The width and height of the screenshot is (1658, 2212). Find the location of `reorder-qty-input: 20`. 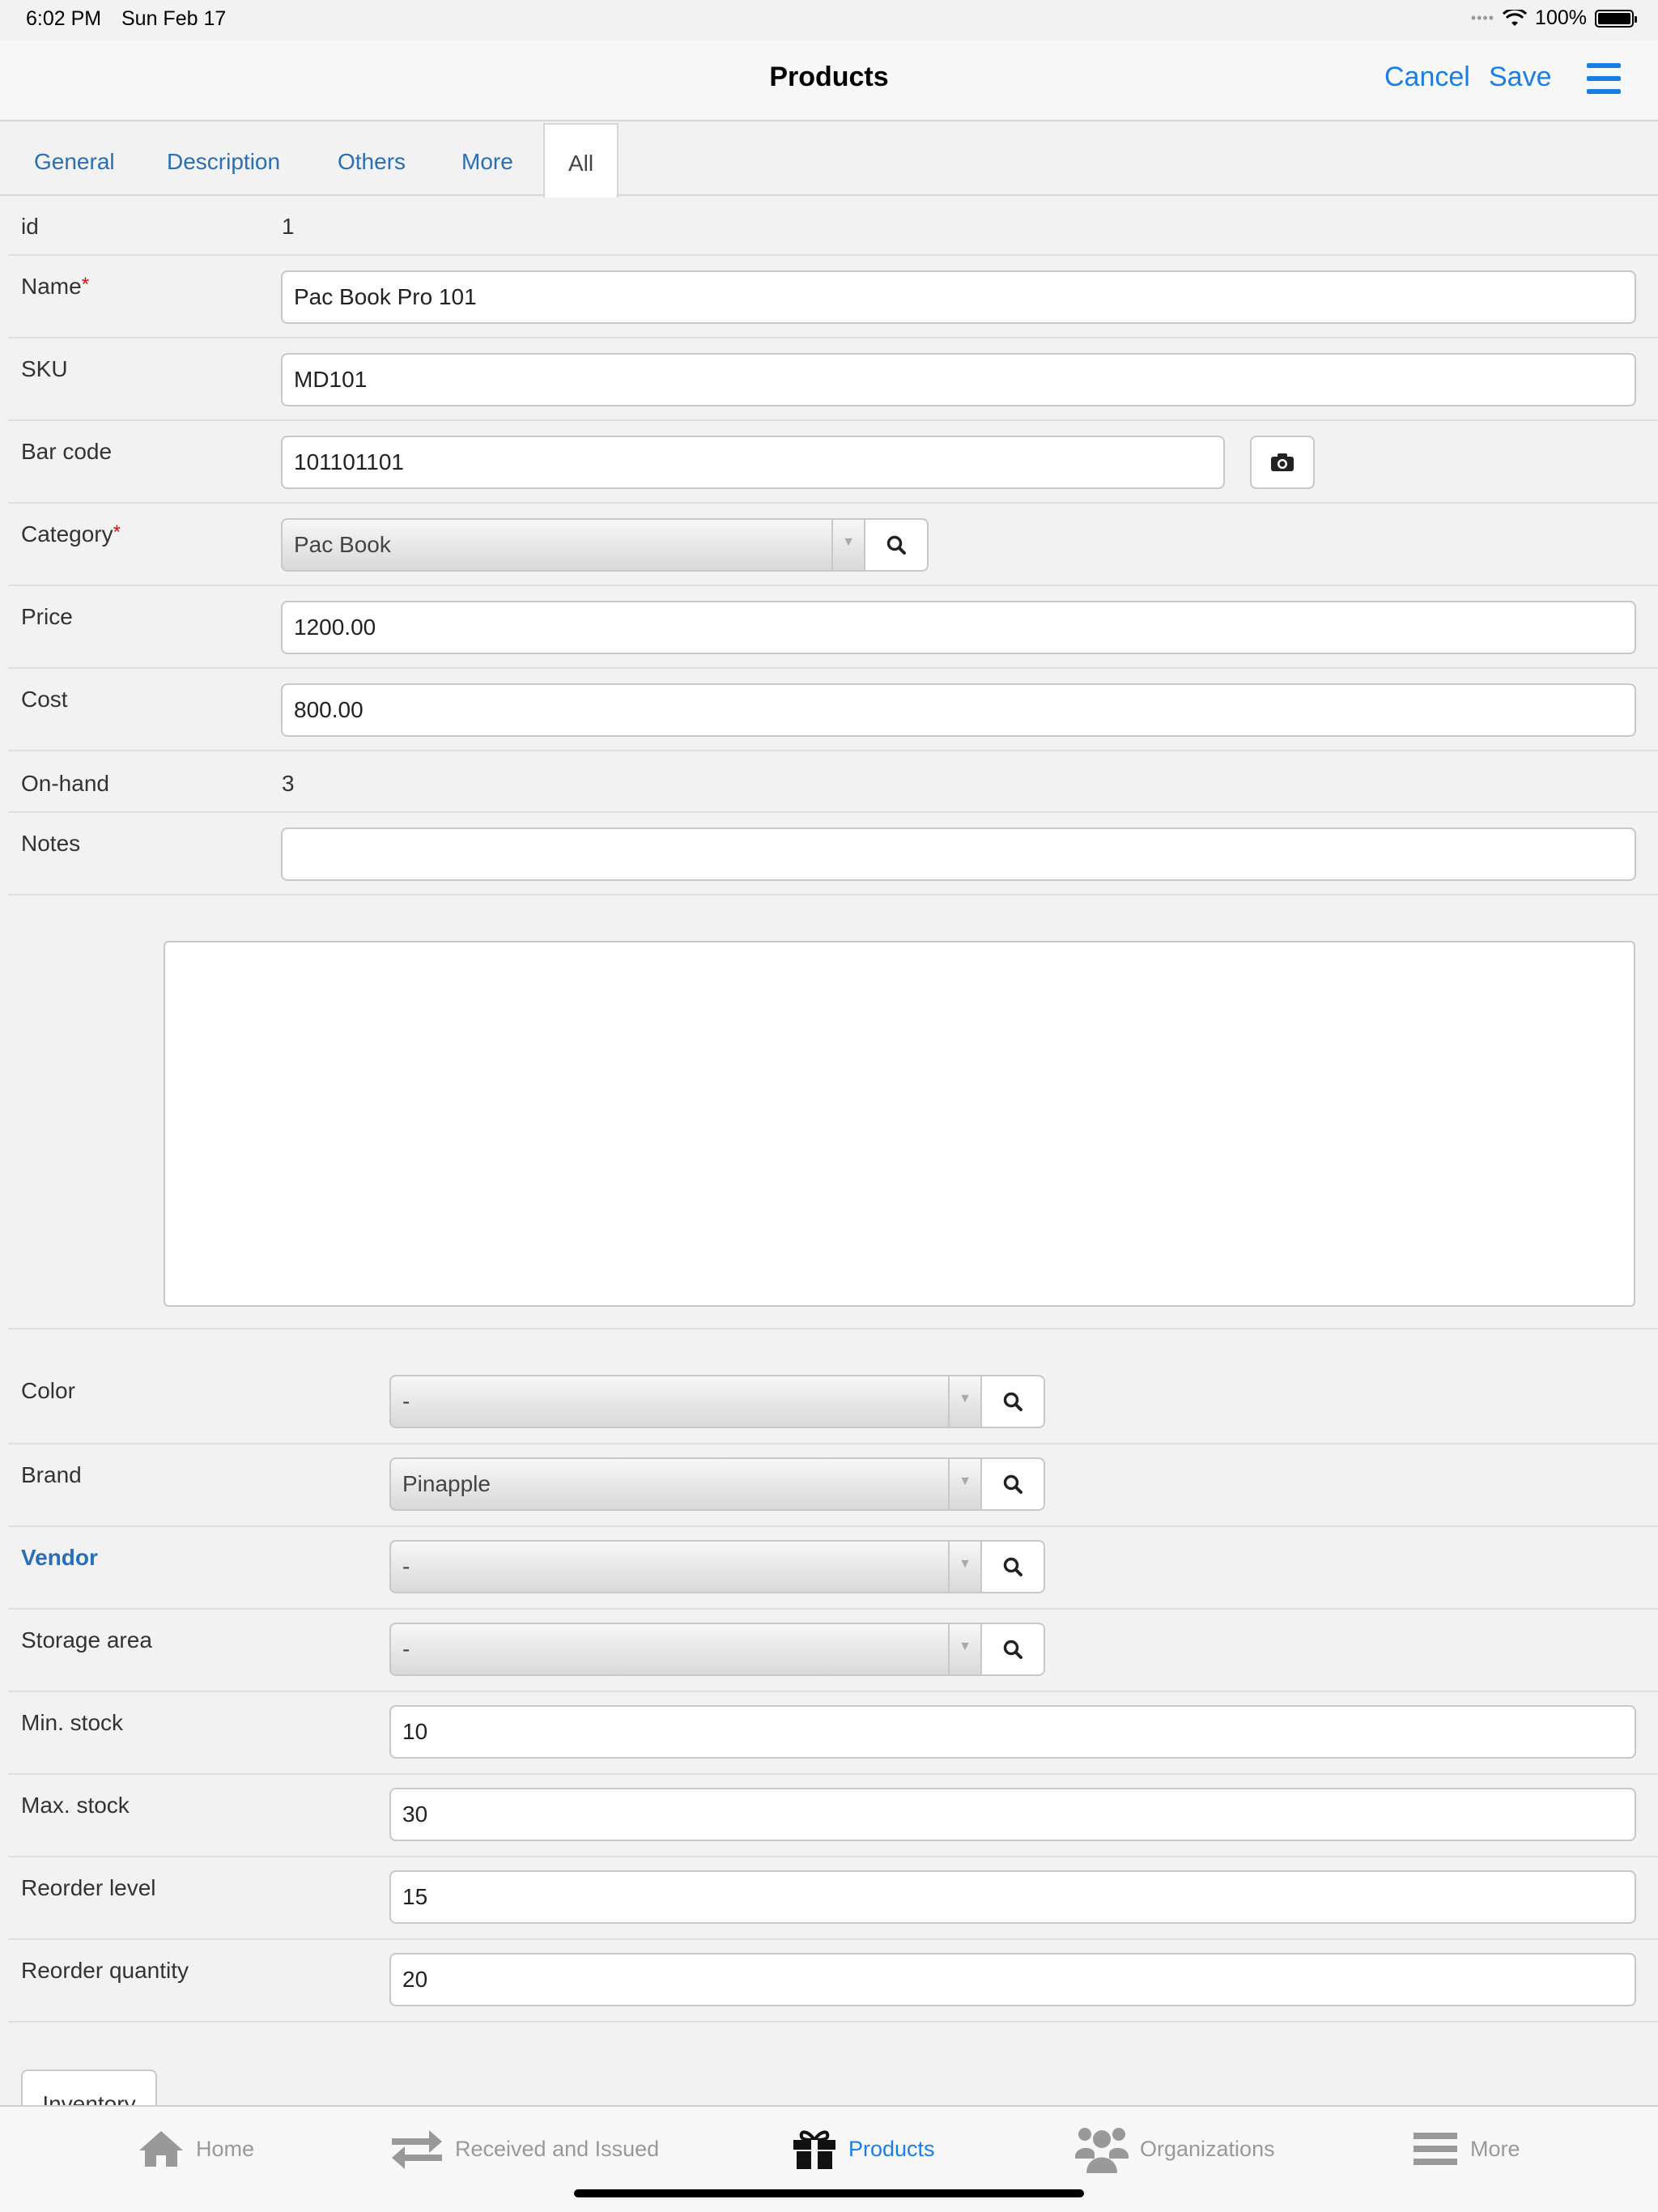

reorder-qty-input: 20 is located at coordinates (1012, 1980).